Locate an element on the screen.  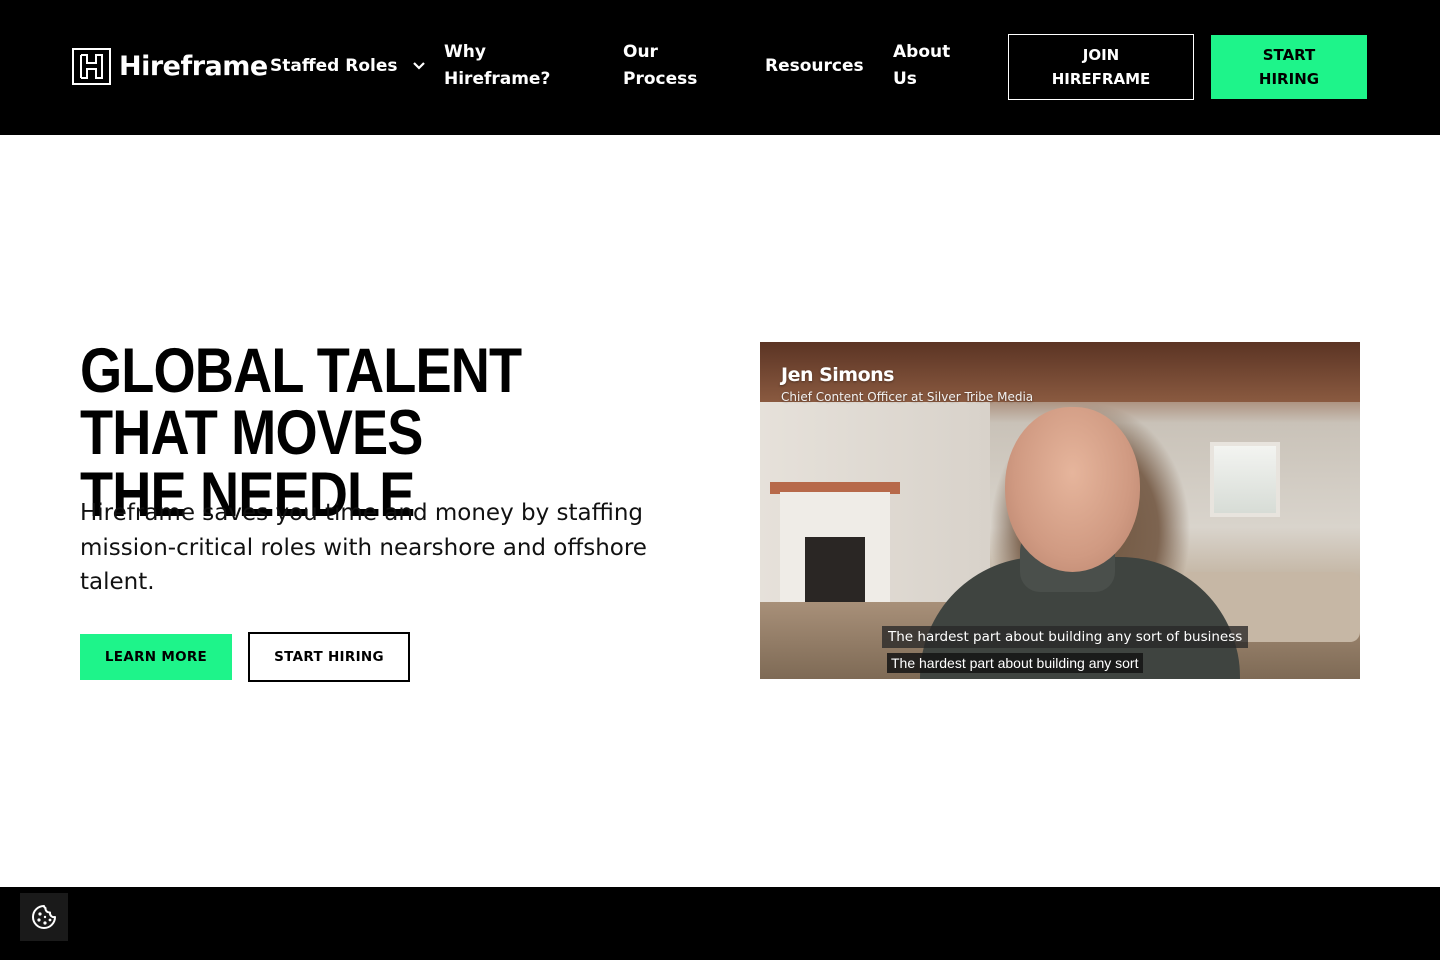
nav-resources: Resources is located at coordinates (814, 66).